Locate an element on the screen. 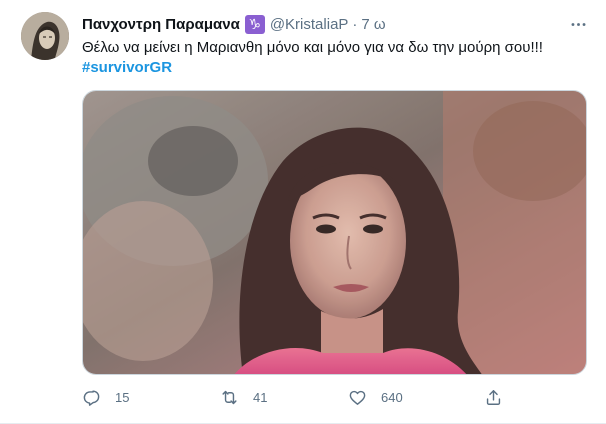 The width and height of the screenshot is (606, 424). more-button is located at coordinates (578, 24).